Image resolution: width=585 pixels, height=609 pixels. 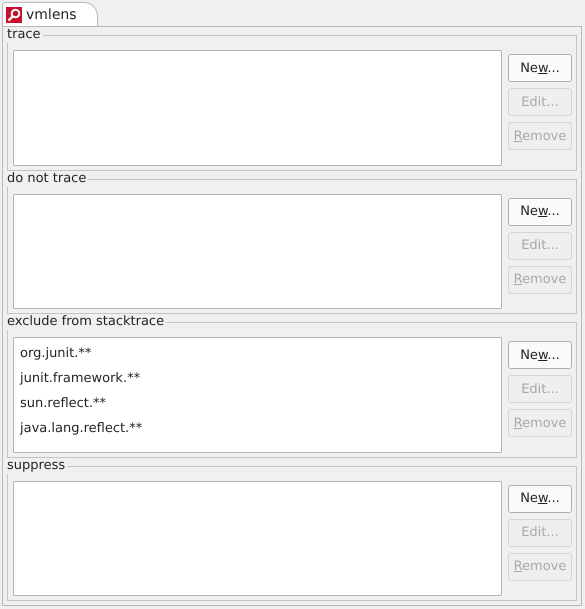 I want to click on group-title: exclude from stacktrace, so click(x=86, y=322).